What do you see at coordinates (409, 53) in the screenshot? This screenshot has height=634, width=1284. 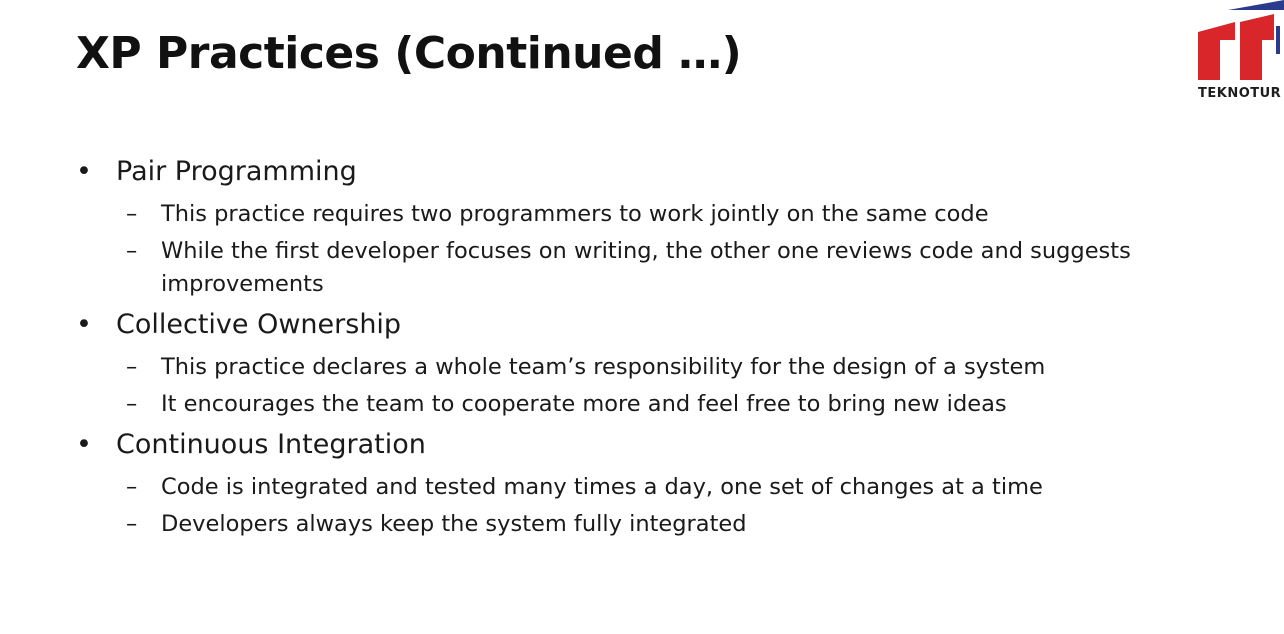 I see `slide-title: XP Practices (Continued …)` at bounding box center [409, 53].